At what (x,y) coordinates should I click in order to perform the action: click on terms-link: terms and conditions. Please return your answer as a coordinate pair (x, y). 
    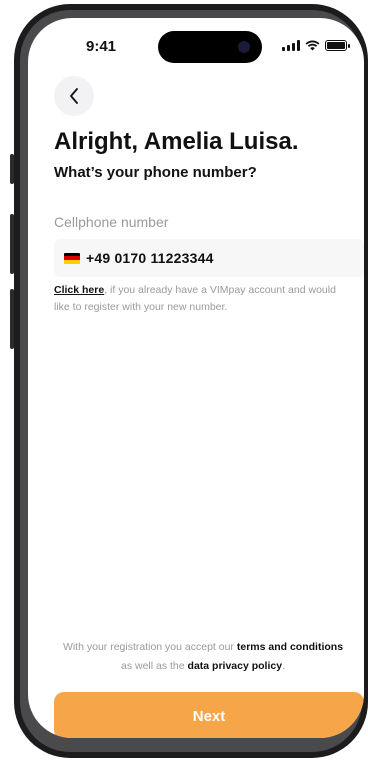
    Looking at the image, I should click on (290, 647).